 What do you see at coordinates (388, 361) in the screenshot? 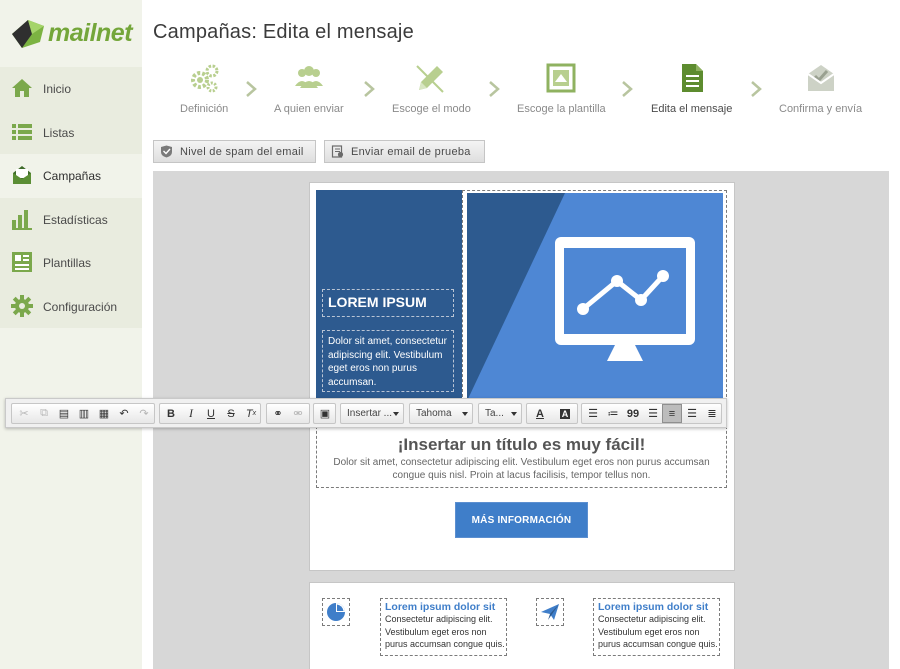
I see `hero-text-region` at bounding box center [388, 361].